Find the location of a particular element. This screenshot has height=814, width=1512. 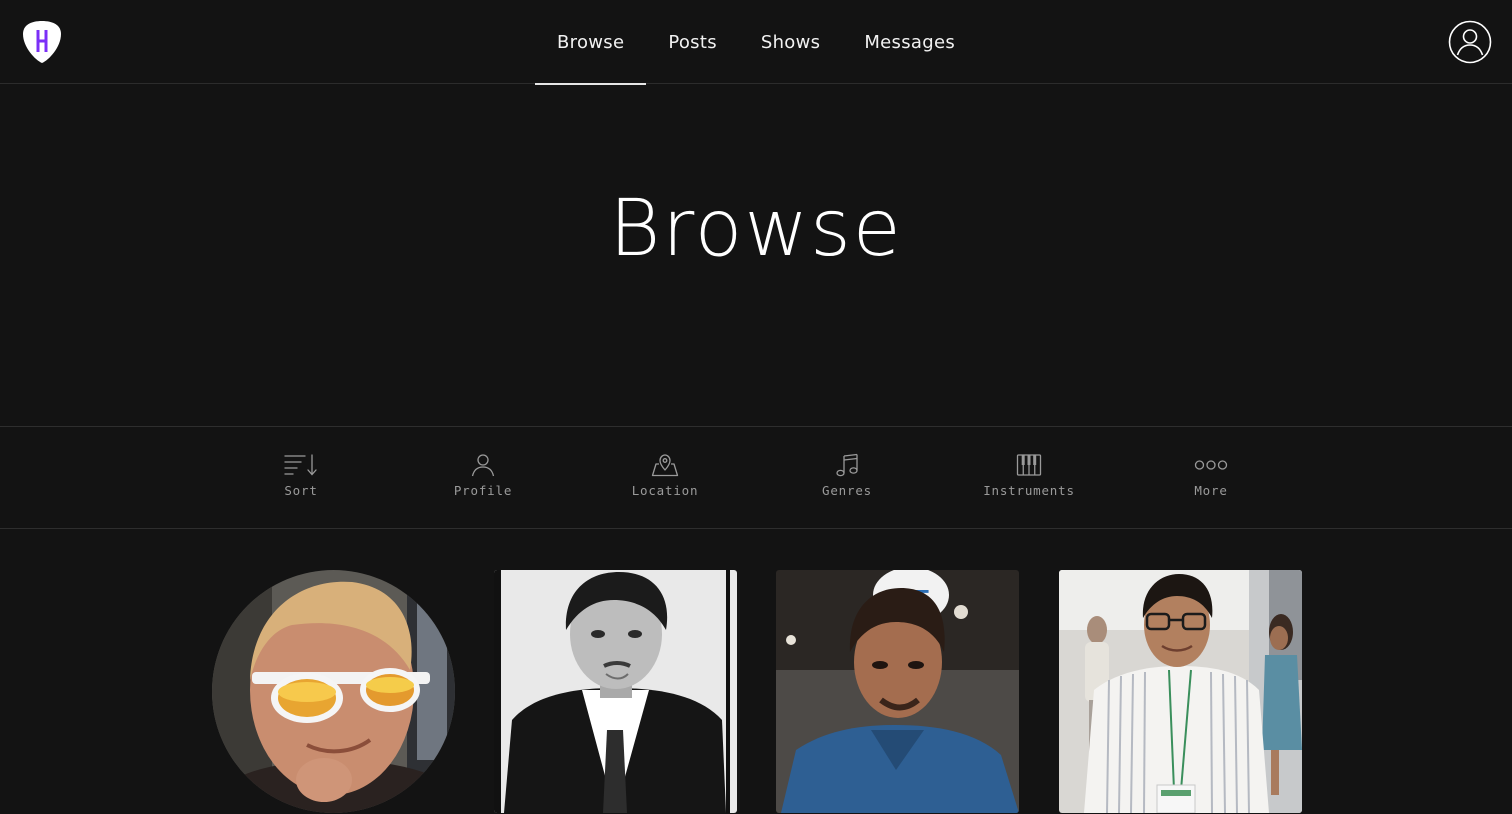

main-nav: Browse Posts Shows Messages is located at coordinates (756, 42).